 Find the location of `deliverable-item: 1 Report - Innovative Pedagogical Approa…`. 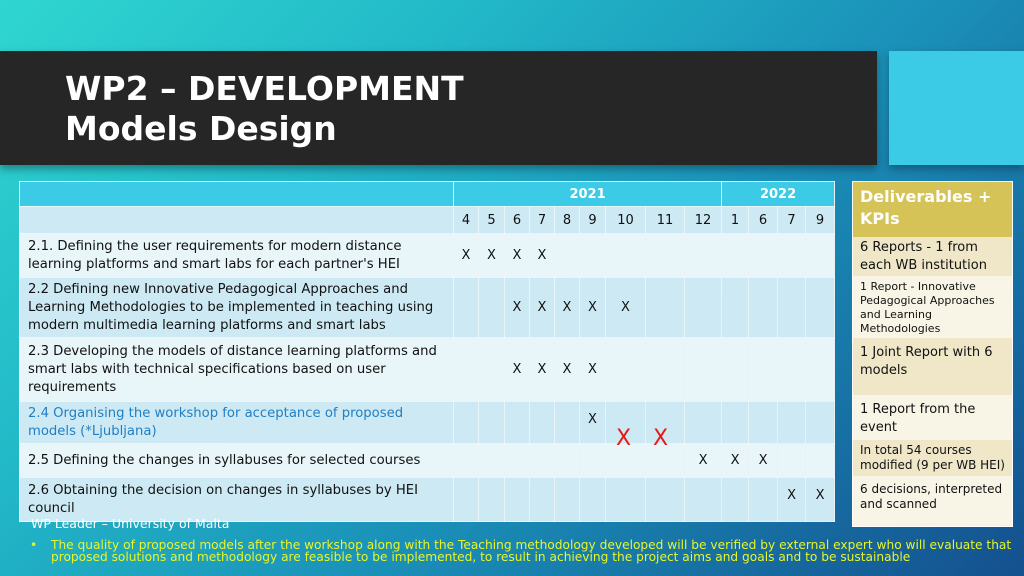

deliverable-item: 1 Report - Innovative Pedagogical Approa… is located at coordinates (932, 307).